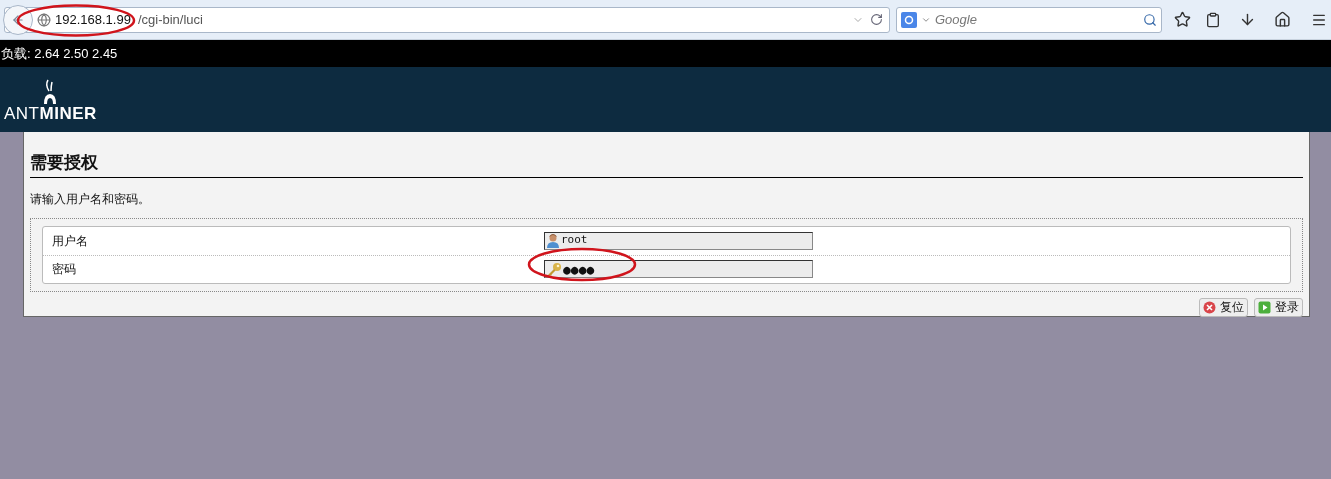  What do you see at coordinates (70, 241) in the screenshot?
I see `field-label: 用户名` at bounding box center [70, 241].